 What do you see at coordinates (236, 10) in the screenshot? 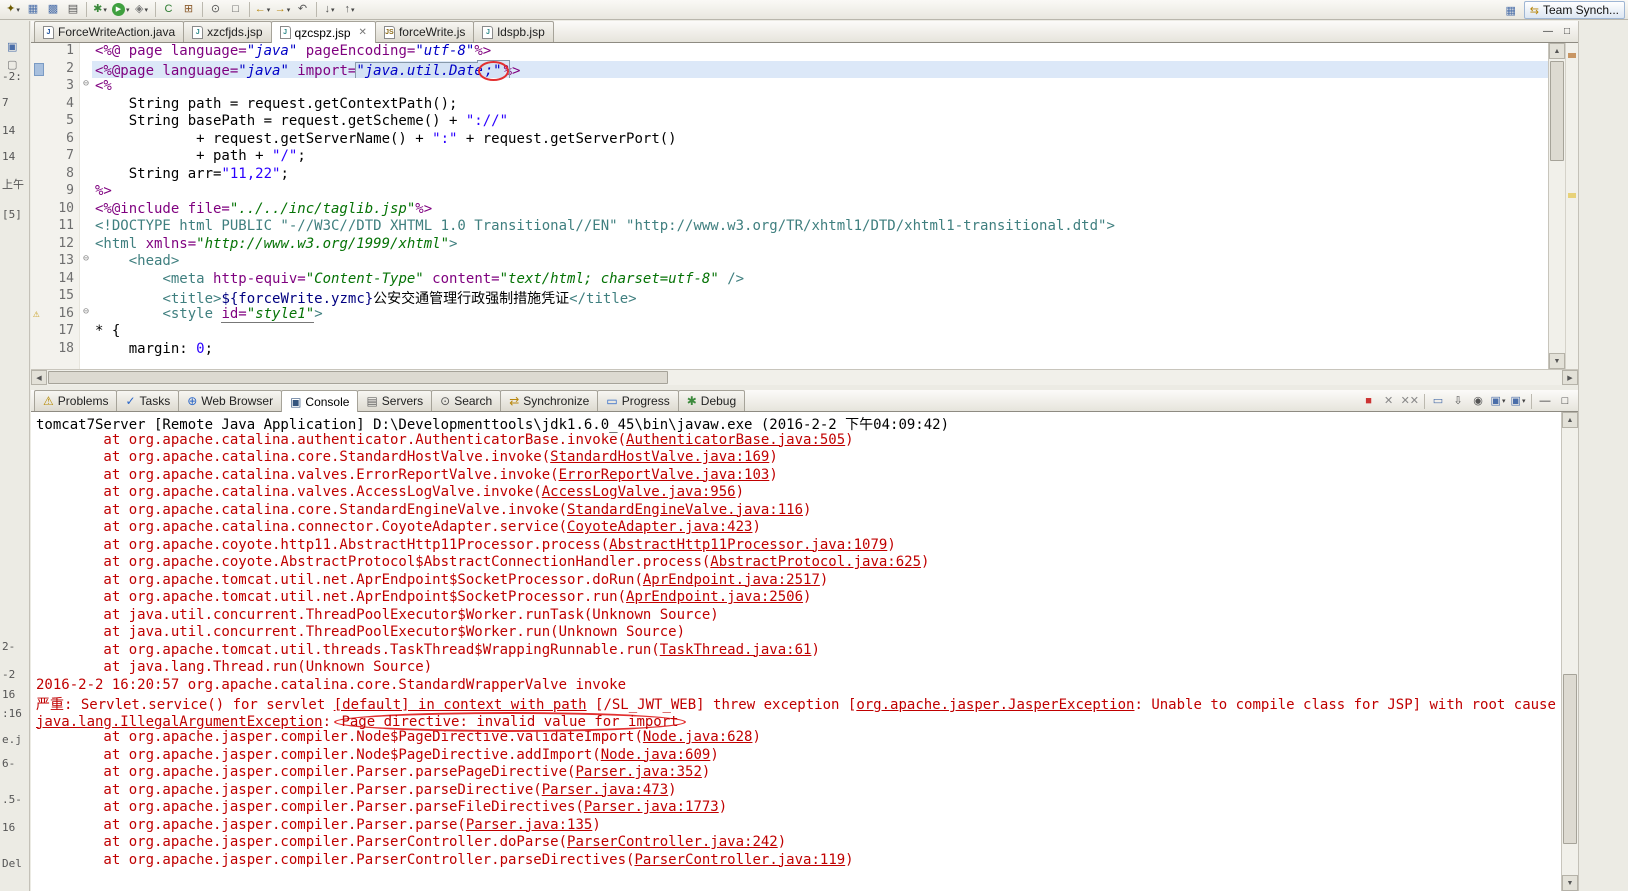
I see `open-resource-button: □` at bounding box center [236, 10].